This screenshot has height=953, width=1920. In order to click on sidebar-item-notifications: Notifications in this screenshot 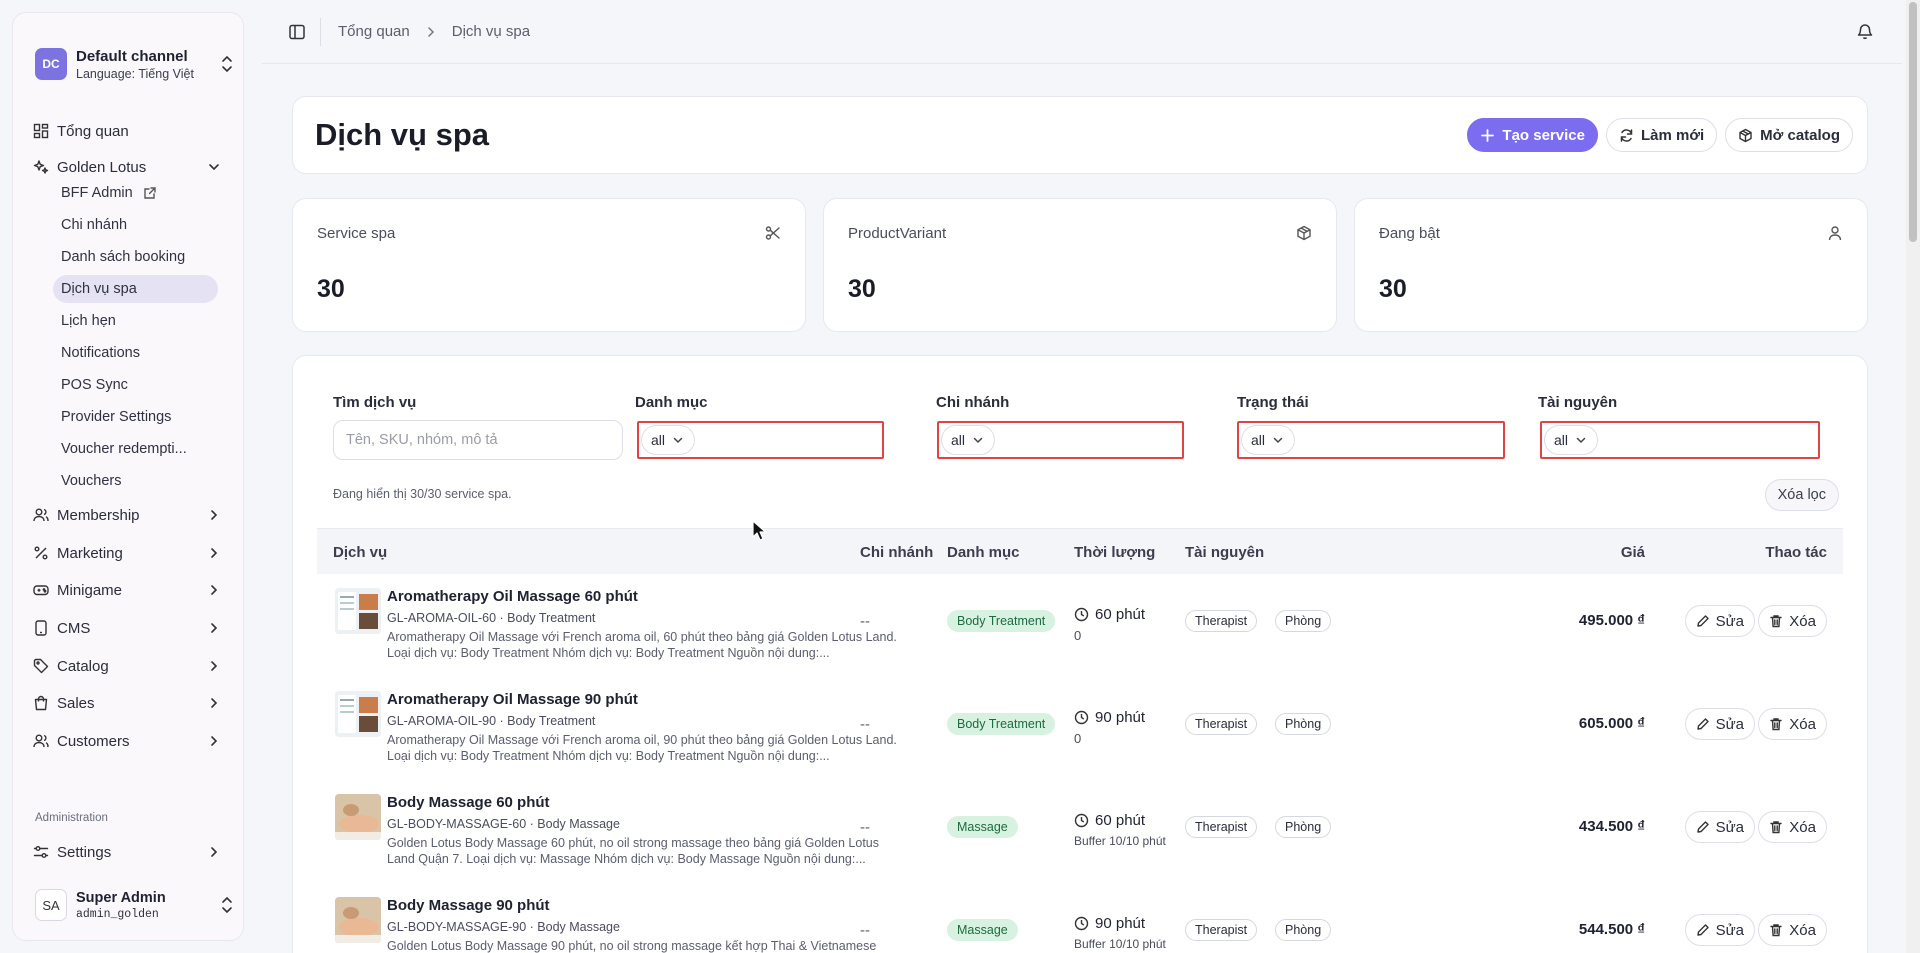, I will do `click(135, 353)`.